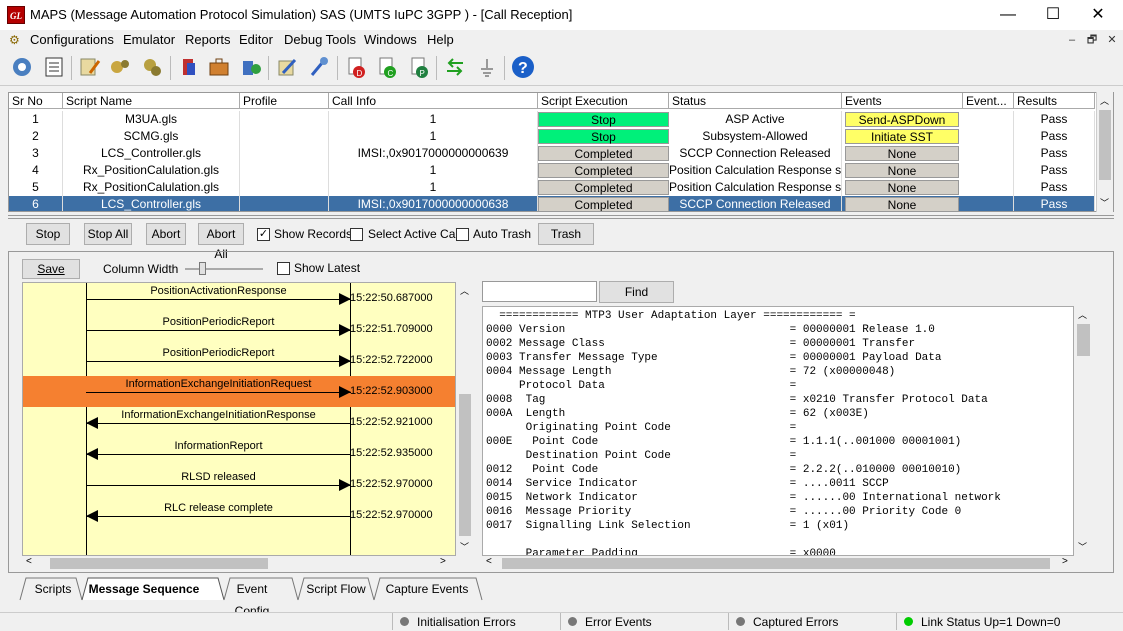  What do you see at coordinates (603, 101) in the screenshot?
I see `col-header-script-execution: Script Execution` at bounding box center [603, 101].